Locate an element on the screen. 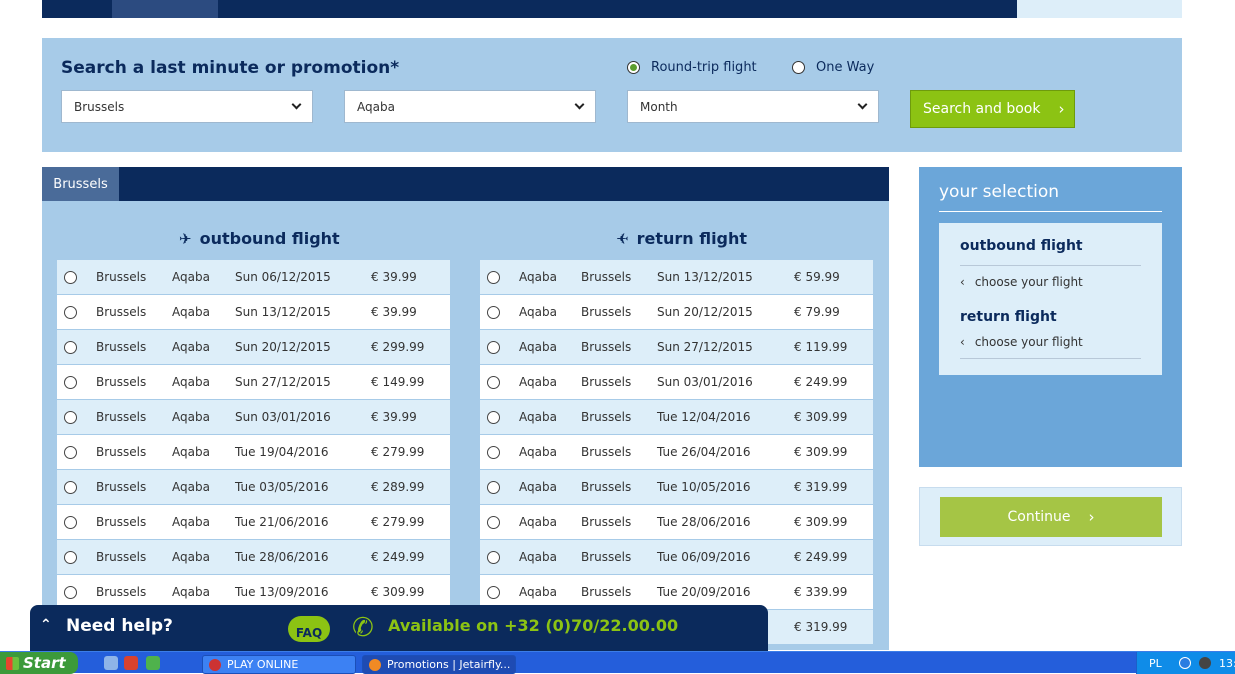  flight-row: Aqaba Brussels Tue 12/04/2016 € 309.99 is located at coordinates (676, 417).